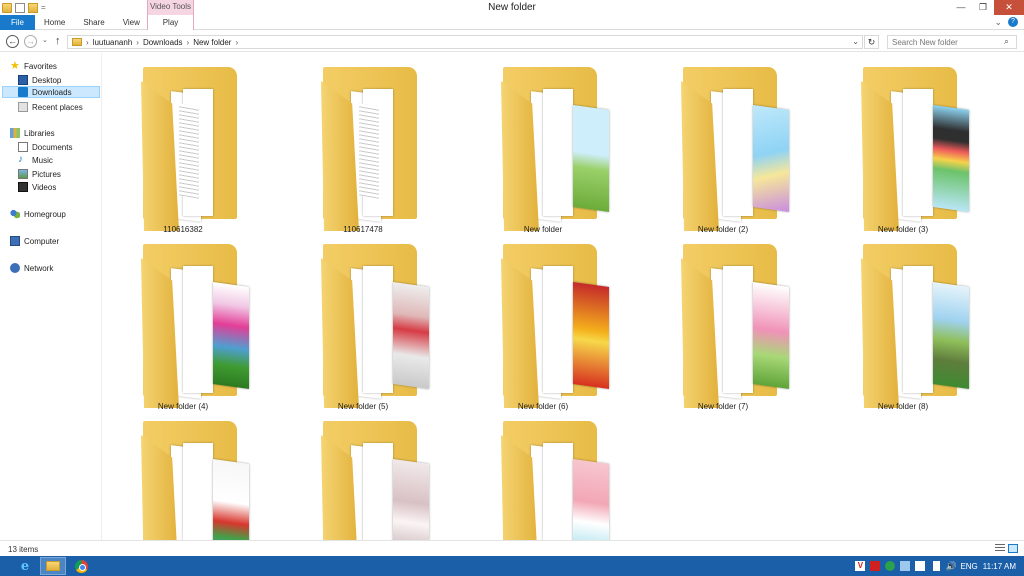 This screenshot has height=576, width=1024. I want to click on libraries-icon, so click(15, 133).